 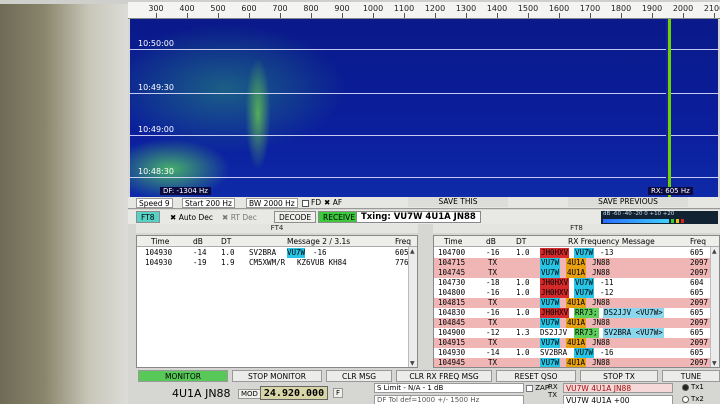 I want to click on cell-msg-part: RR73;, so click(x=586, y=313).